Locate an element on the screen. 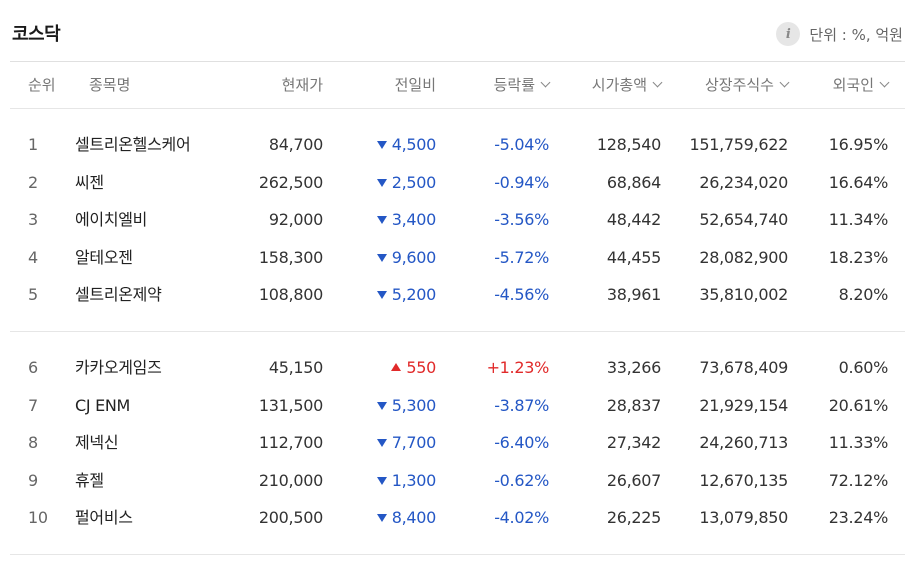  change-cell: 9,600 is located at coordinates (406, 258).